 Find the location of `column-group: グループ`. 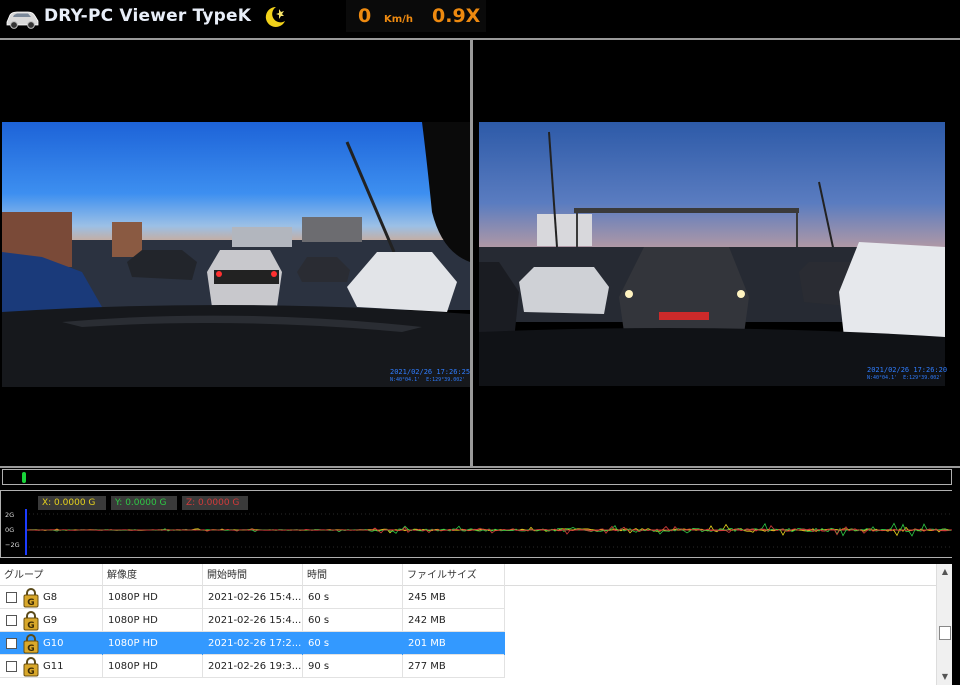

column-group: グループ is located at coordinates (51, 575).